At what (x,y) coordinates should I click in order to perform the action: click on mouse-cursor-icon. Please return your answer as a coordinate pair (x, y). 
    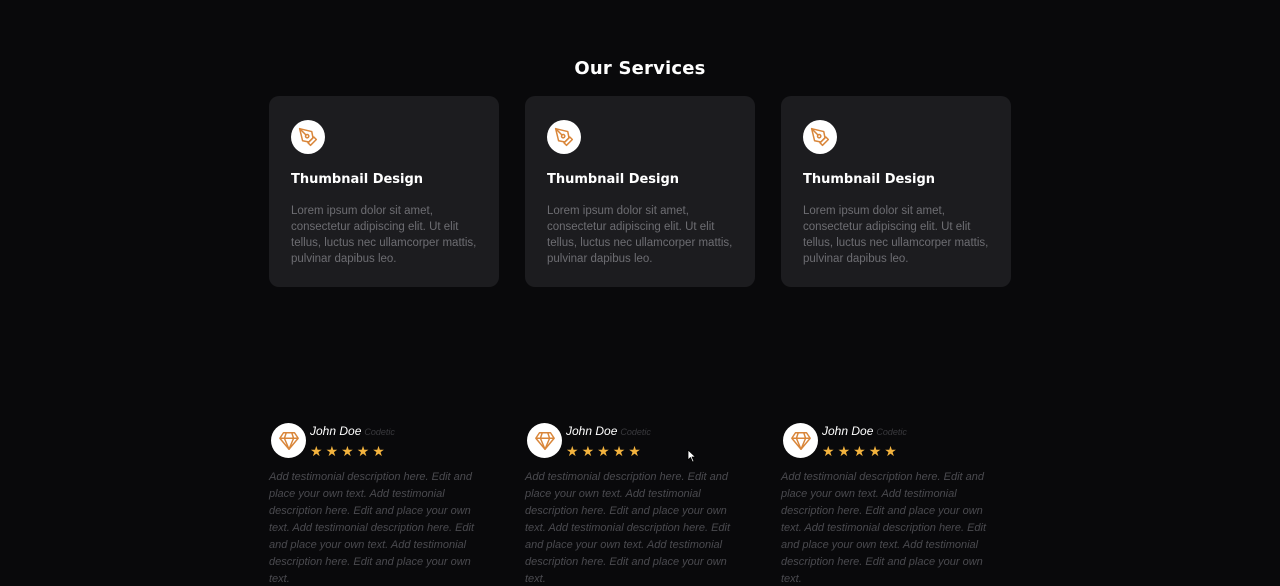
    Looking at the image, I should click on (691, 456).